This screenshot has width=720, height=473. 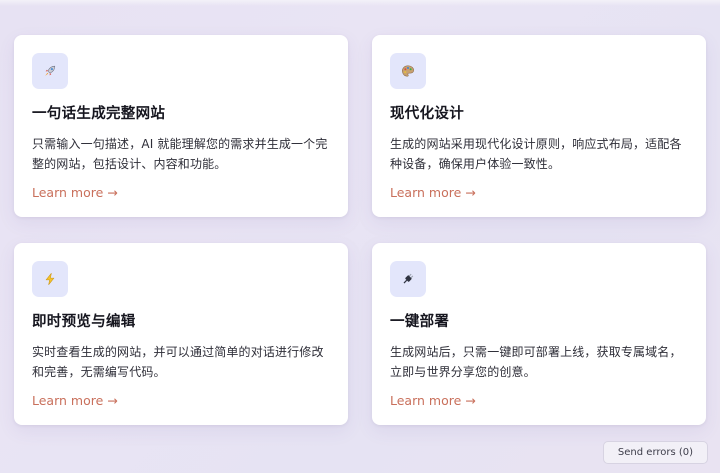 I want to click on feature-description: 实时查看生成的网站，并可以通过简单的对话进行修改和完善，无需编写代码。, so click(x=178, y=362).